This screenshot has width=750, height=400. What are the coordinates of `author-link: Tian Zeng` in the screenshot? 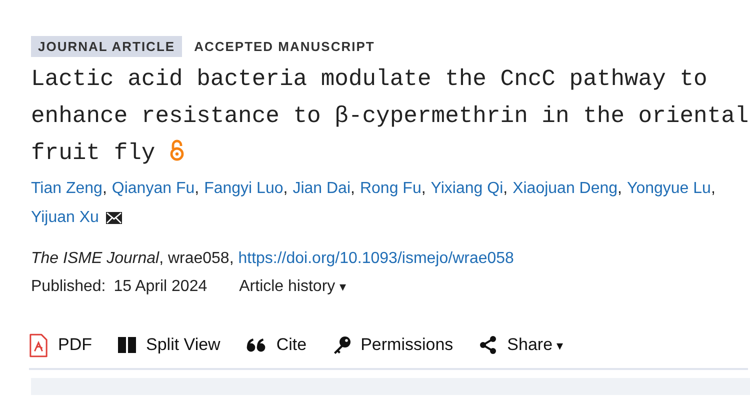 It's located at (66, 188).